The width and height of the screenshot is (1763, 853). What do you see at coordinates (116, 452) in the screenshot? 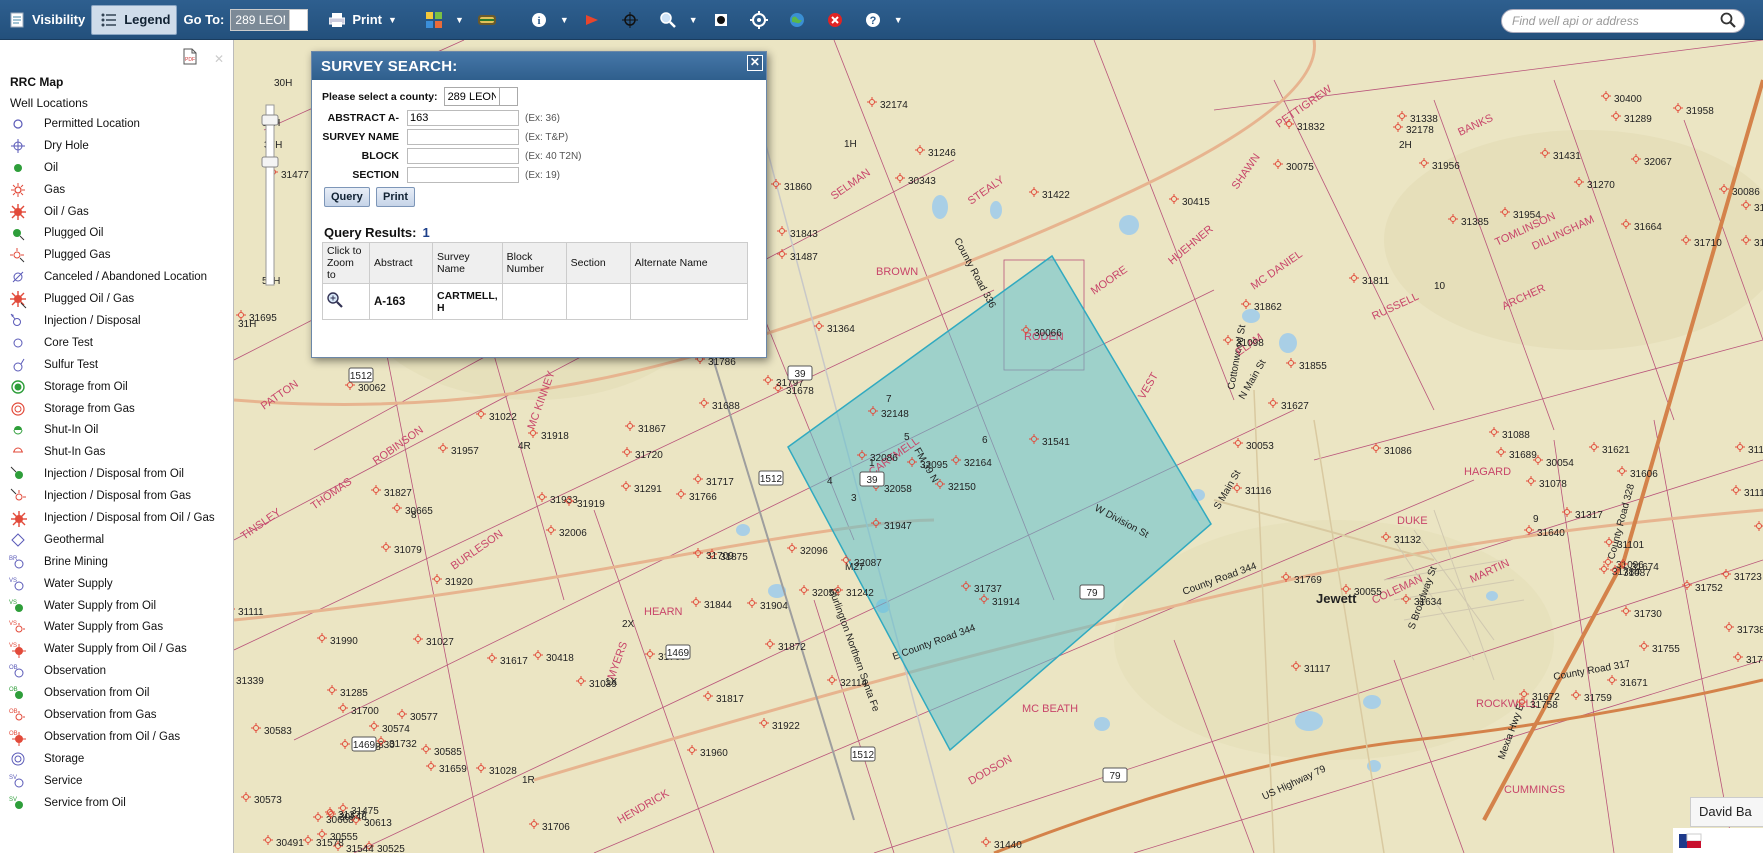
I see `legend-item: Shut-In Gas` at bounding box center [116, 452].